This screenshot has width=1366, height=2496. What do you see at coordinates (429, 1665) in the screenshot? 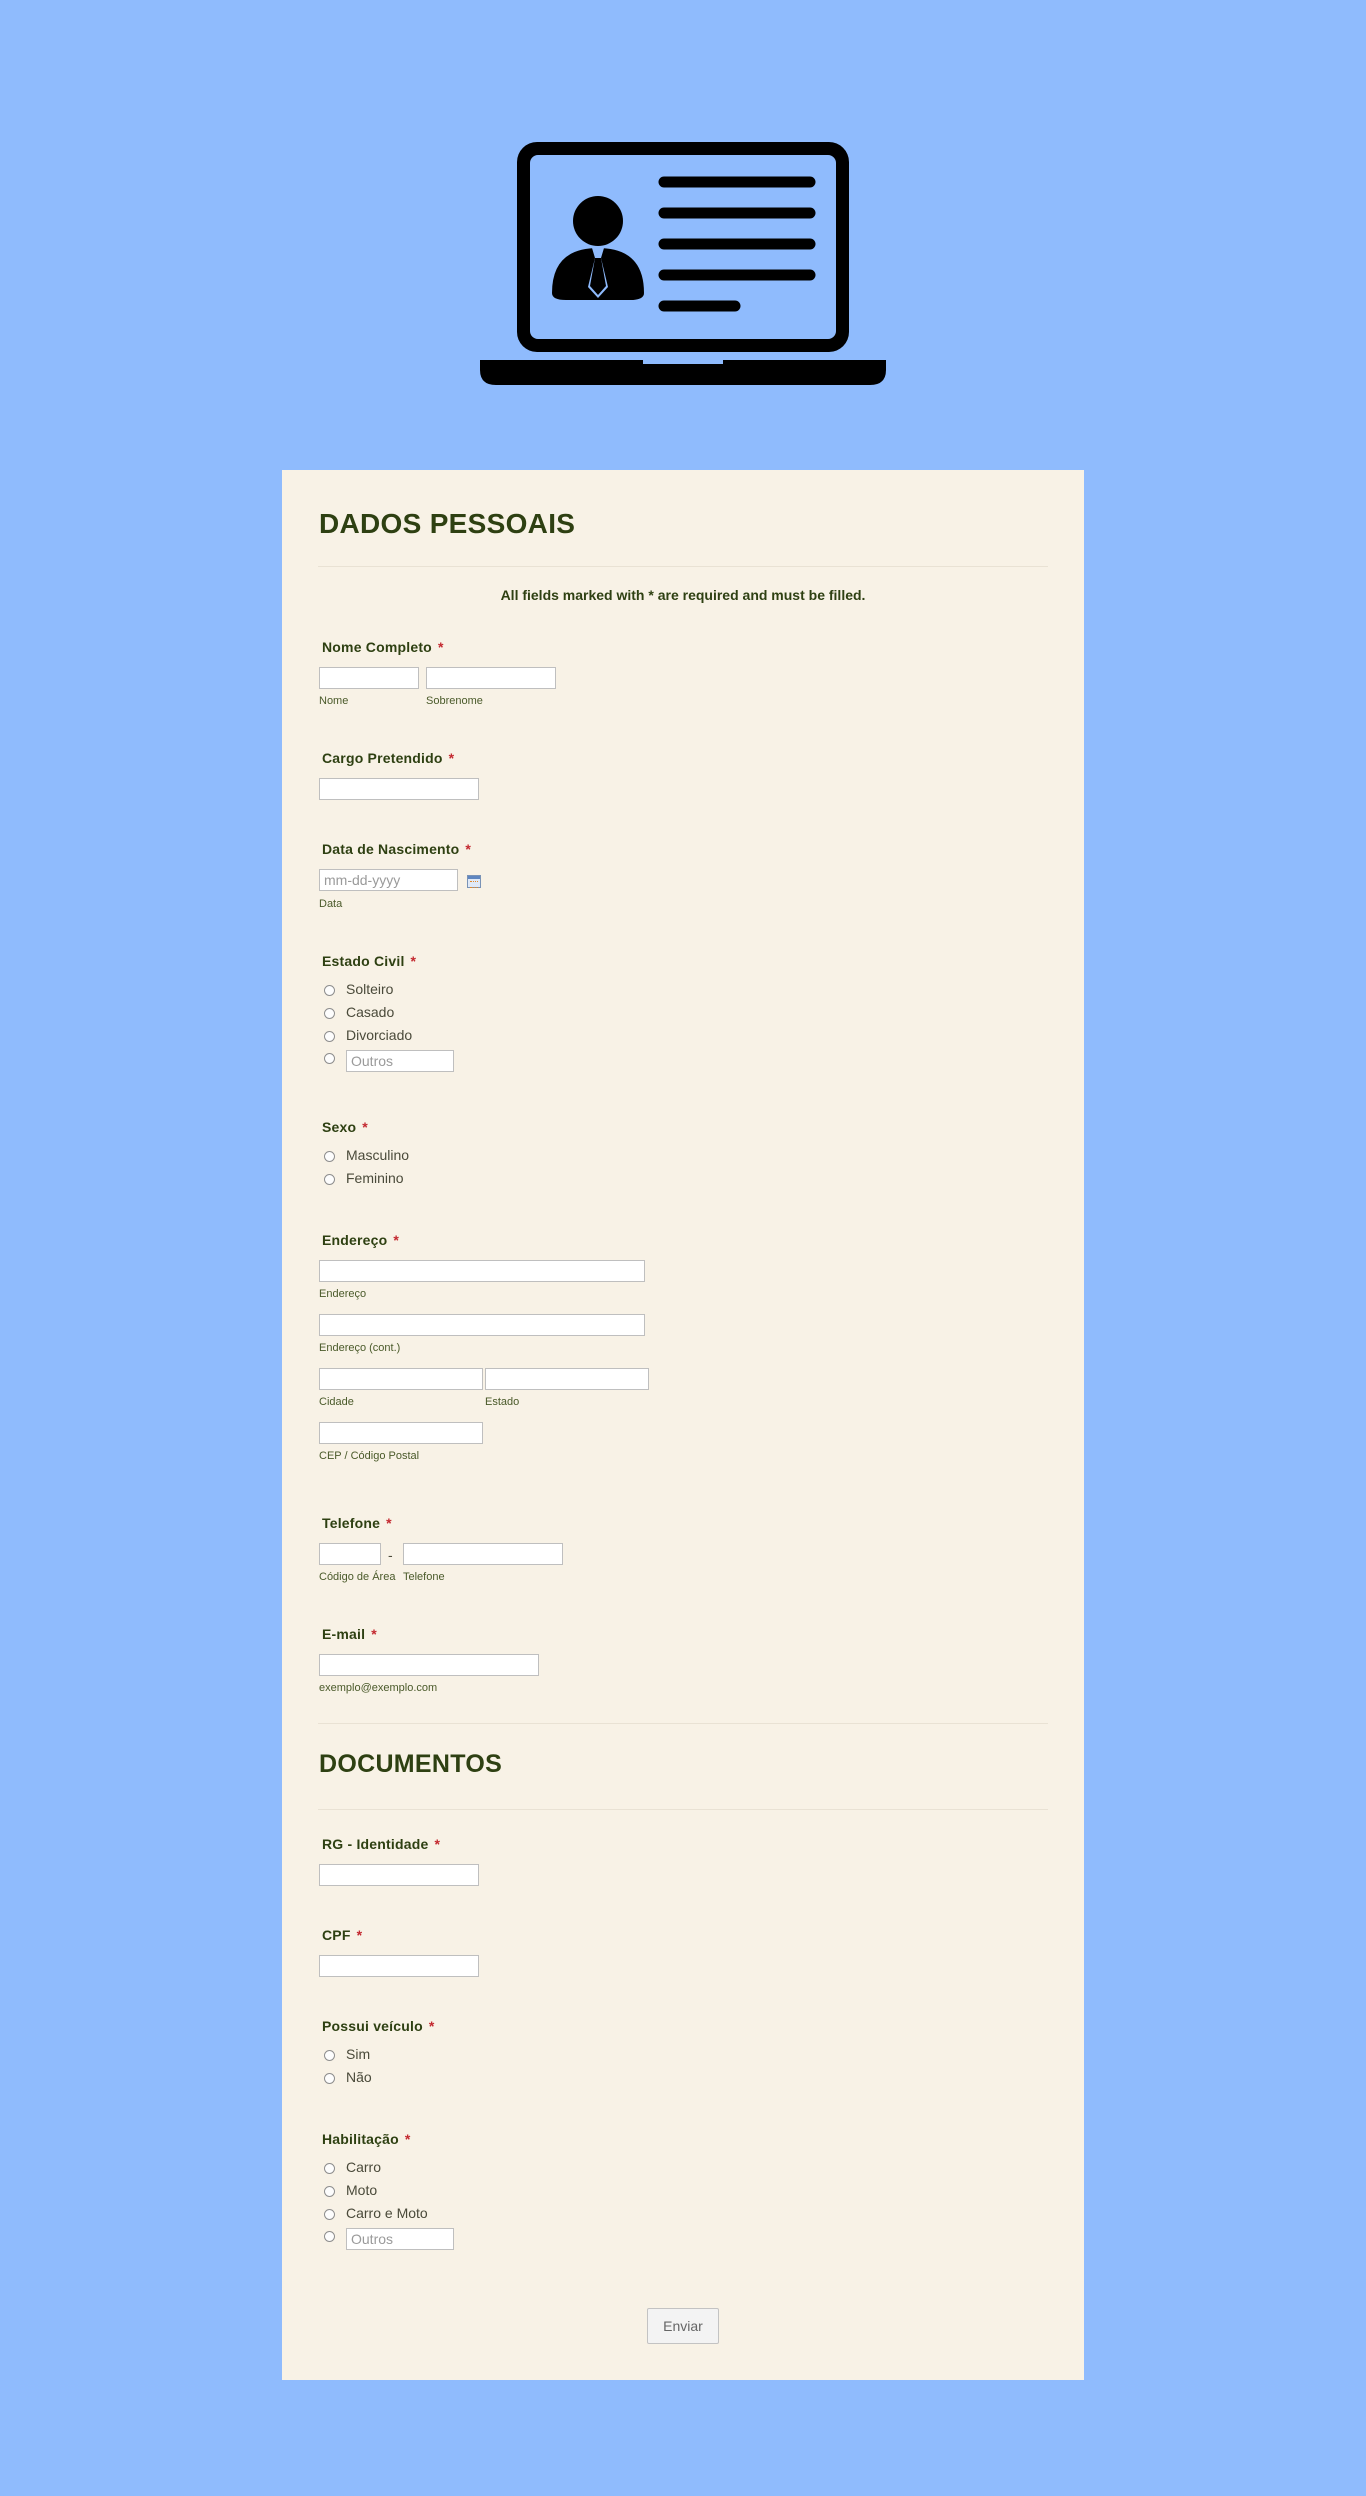
I see `email-input` at bounding box center [429, 1665].